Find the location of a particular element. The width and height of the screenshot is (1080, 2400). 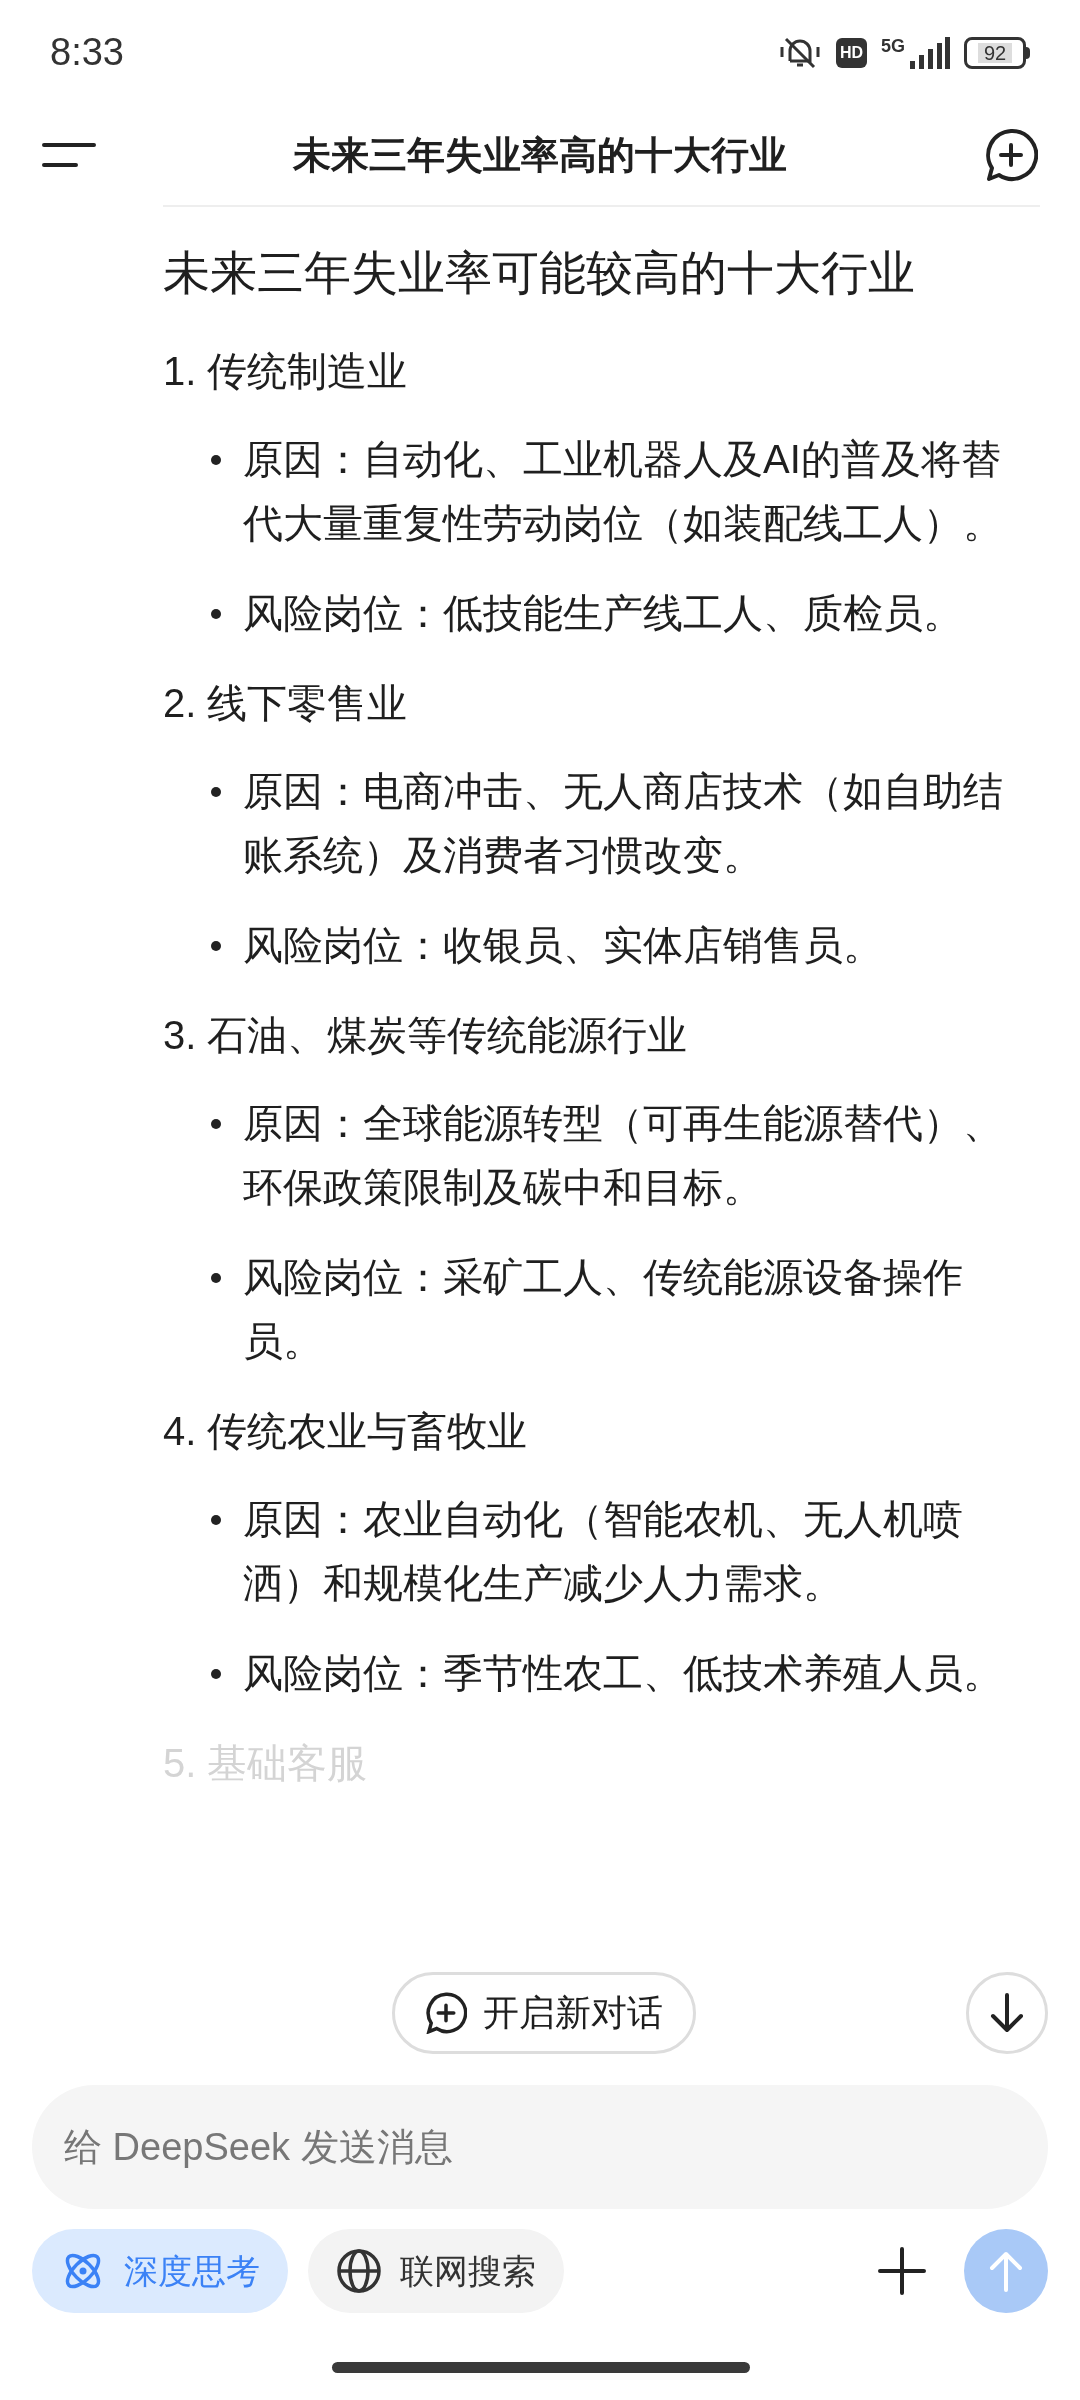

network-label: 5G is located at coordinates (893, 45).